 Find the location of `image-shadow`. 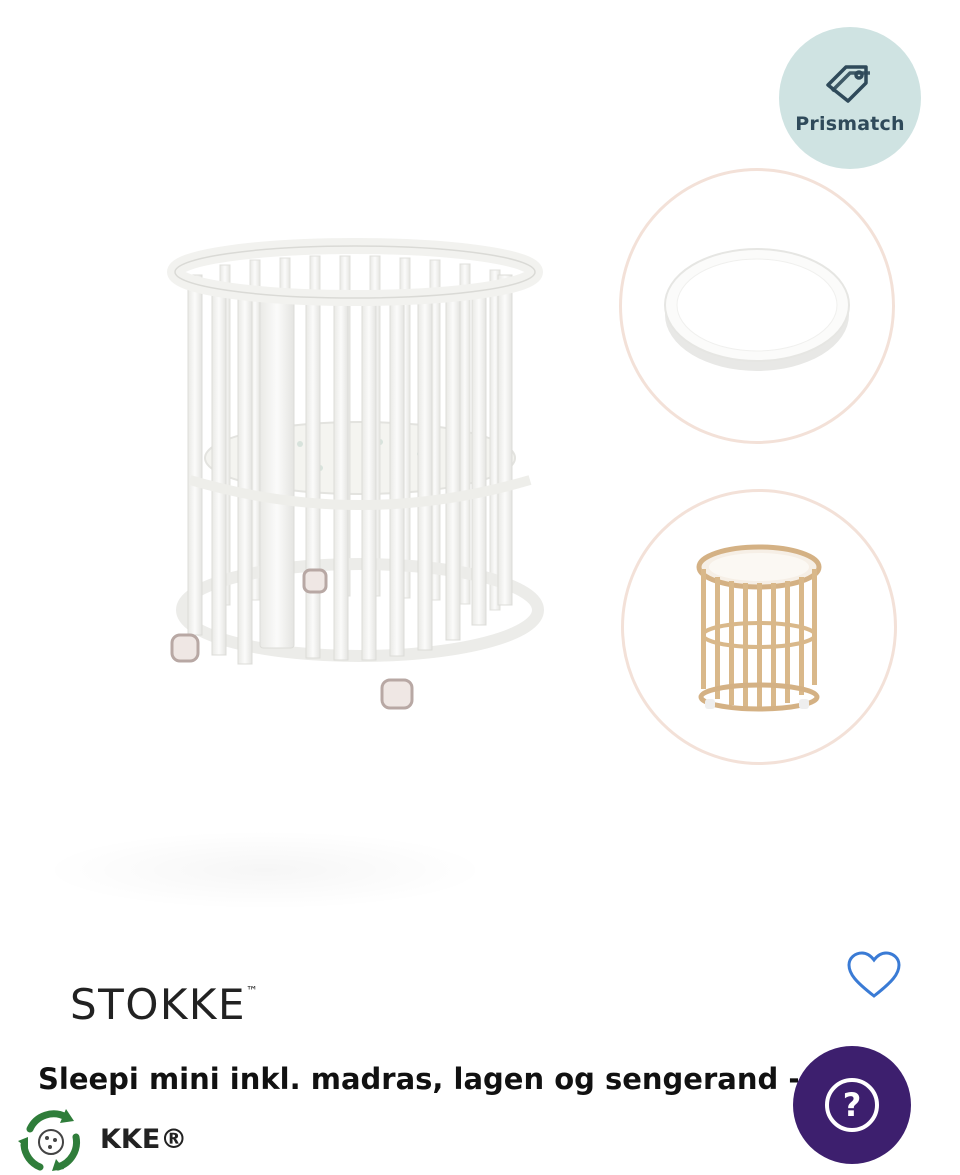

image-shadow is located at coordinates (265, 870).